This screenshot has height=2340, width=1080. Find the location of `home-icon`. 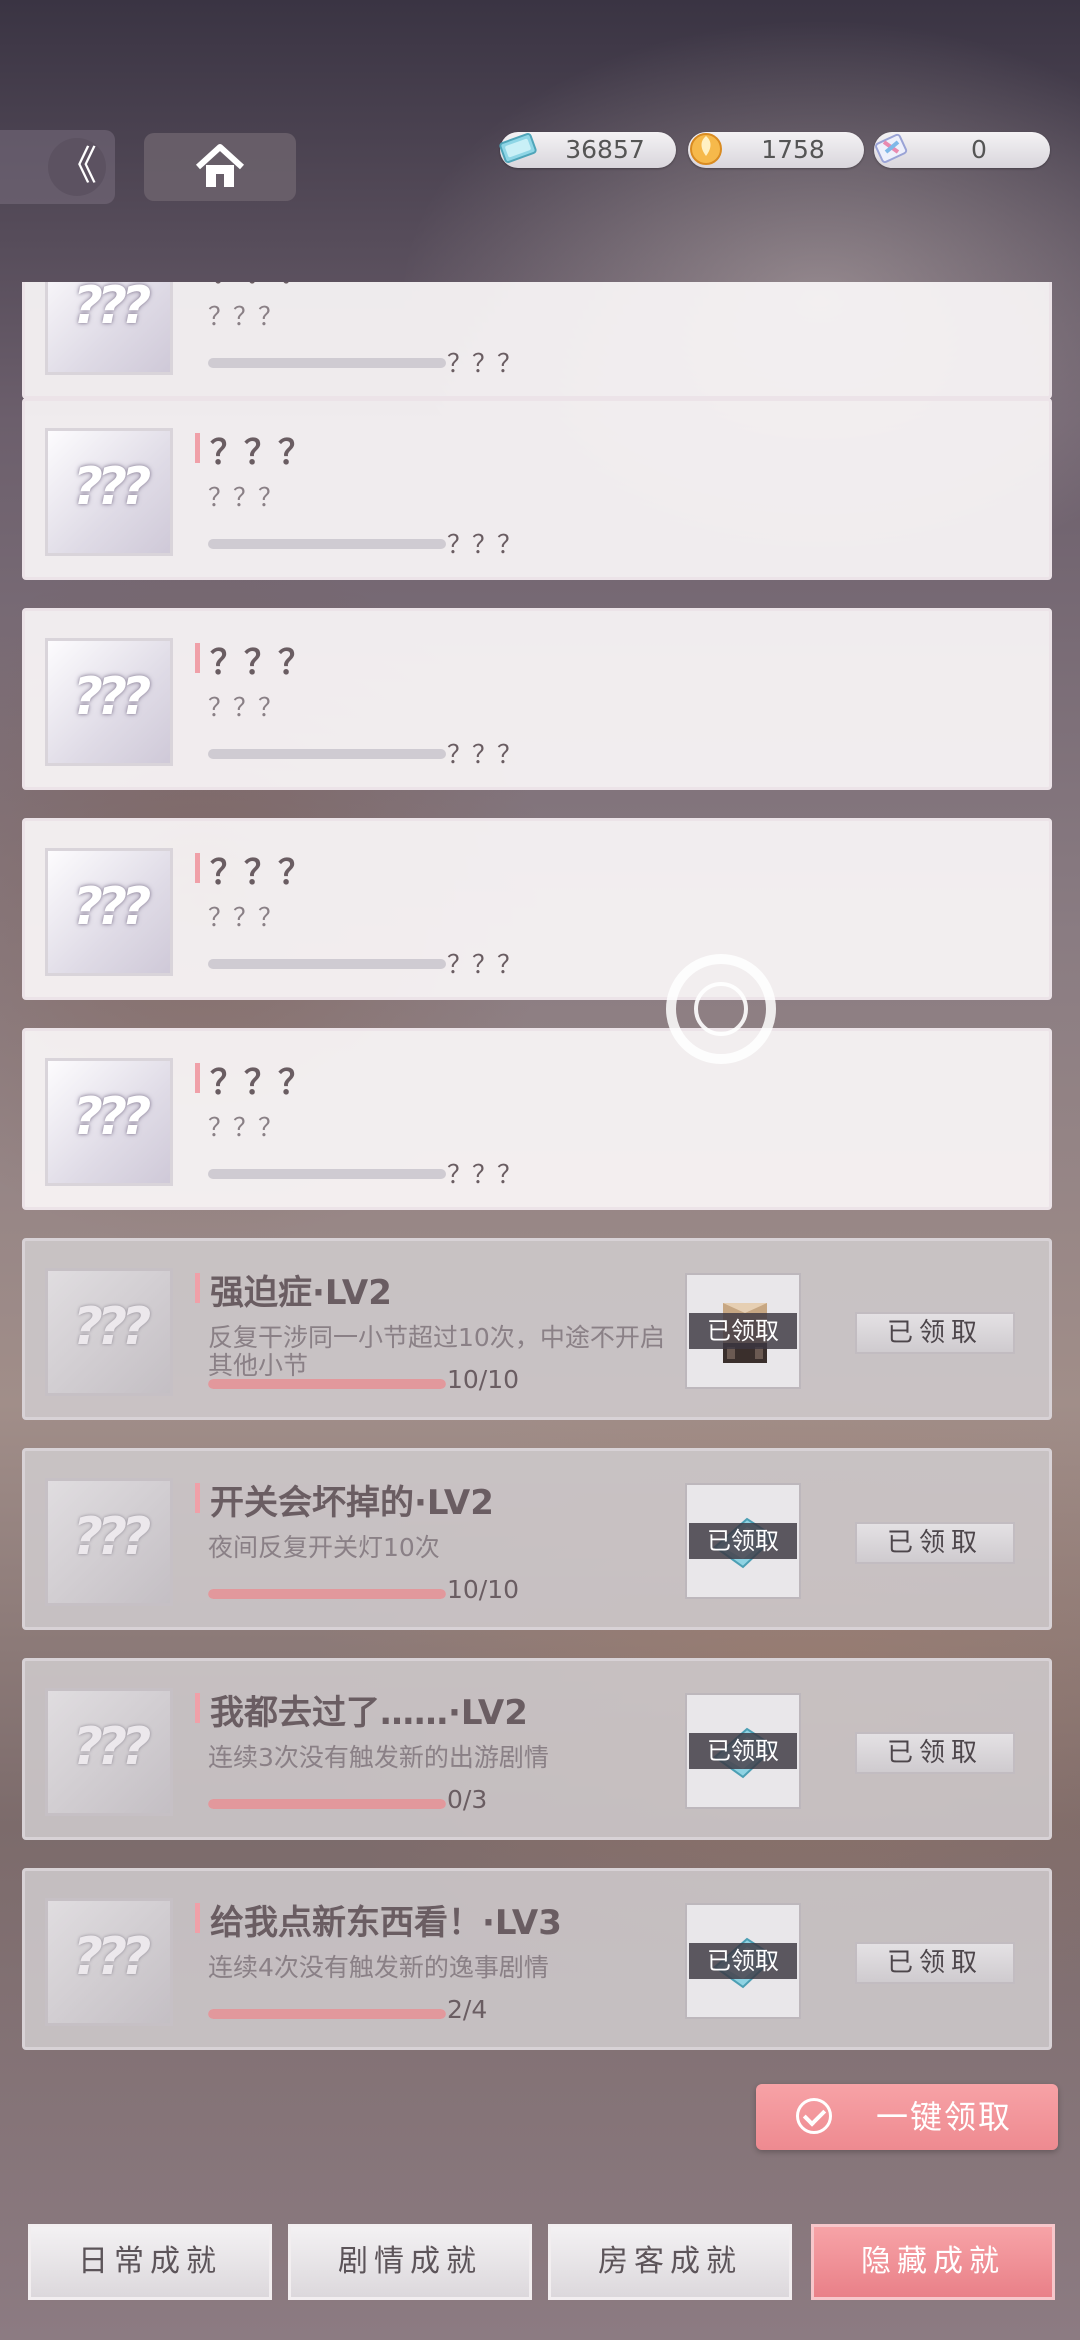

home-icon is located at coordinates (220, 165).